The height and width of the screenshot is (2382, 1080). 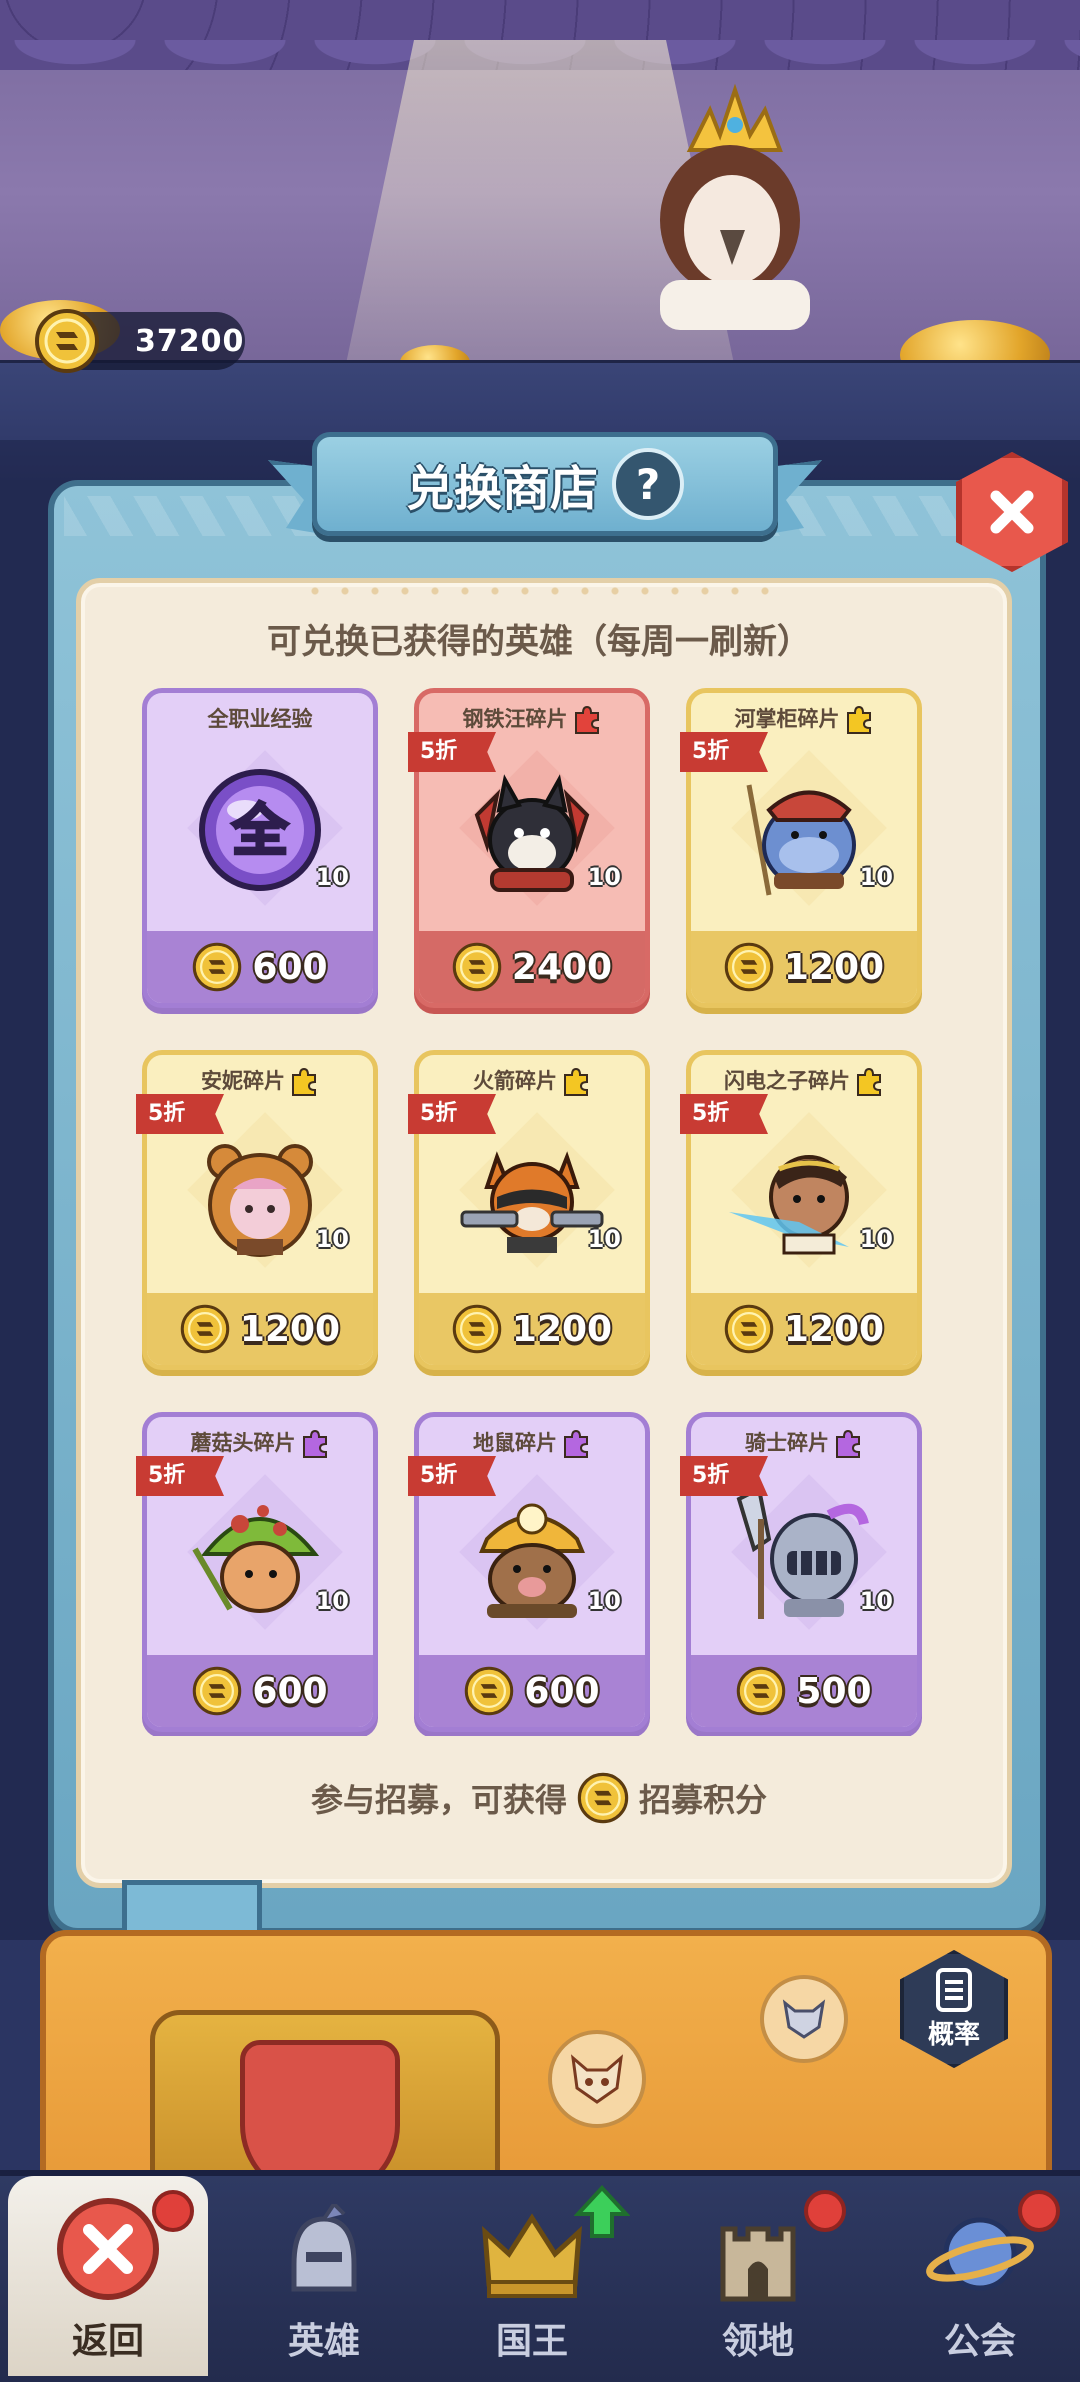 What do you see at coordinates (243, 1081) in the screenshot?
I see `item-name-text: 安妮碎片` at bounding box center [243, 1081].